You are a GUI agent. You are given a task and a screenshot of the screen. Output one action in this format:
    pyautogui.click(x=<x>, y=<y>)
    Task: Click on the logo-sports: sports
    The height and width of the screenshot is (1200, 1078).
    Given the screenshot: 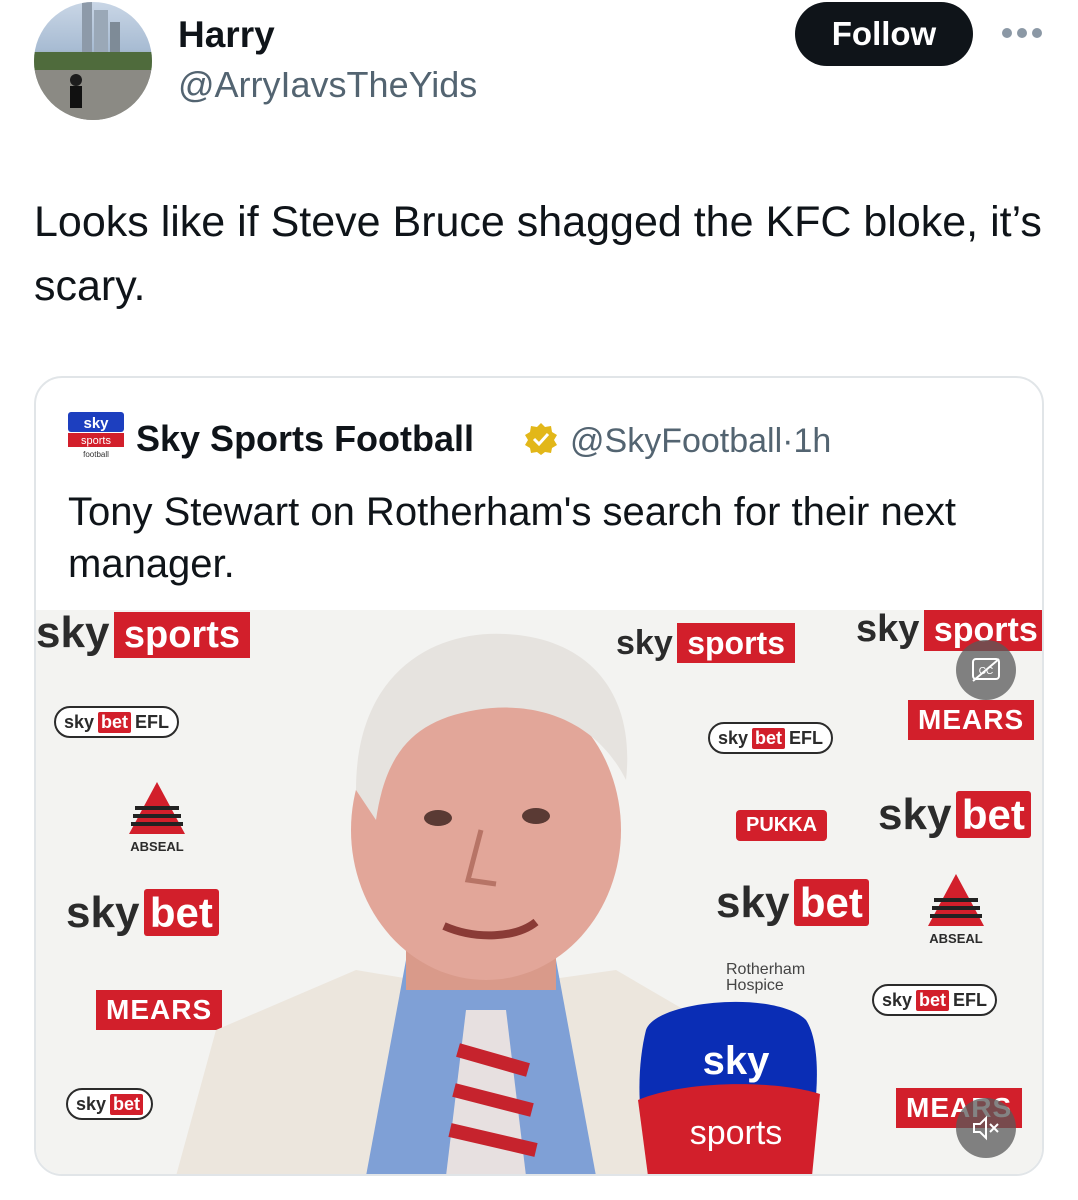 What is the action you would take?
    pyautogui.click(x=96, y=441)
    